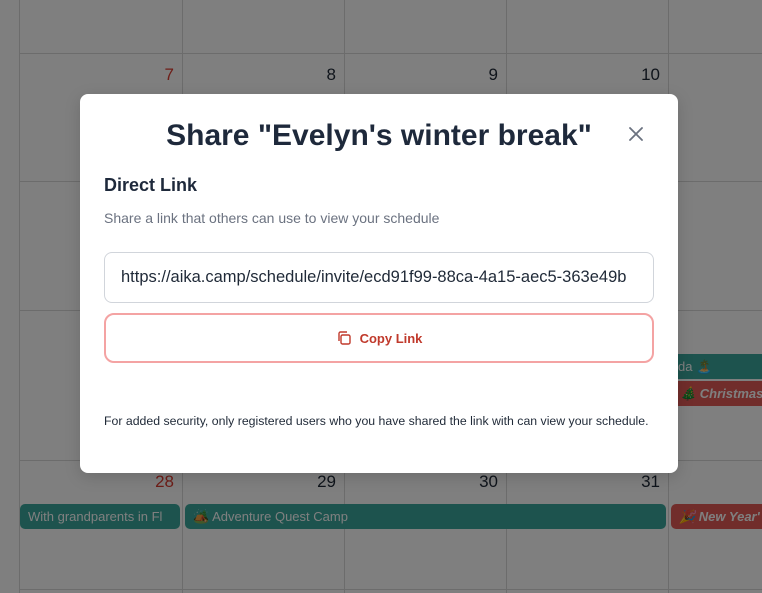  Describe the element at coordinates (151, 185) in the screenshot. I see `section-title: Direct Link` at that location.